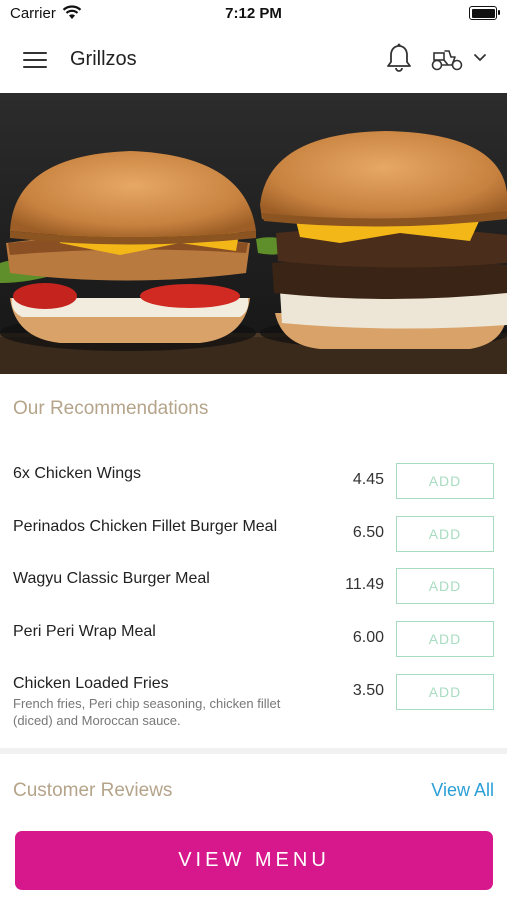 Image resolution: width=507 pixels, height=900 pixels. I want to click on right-burger, so click(381, 240).